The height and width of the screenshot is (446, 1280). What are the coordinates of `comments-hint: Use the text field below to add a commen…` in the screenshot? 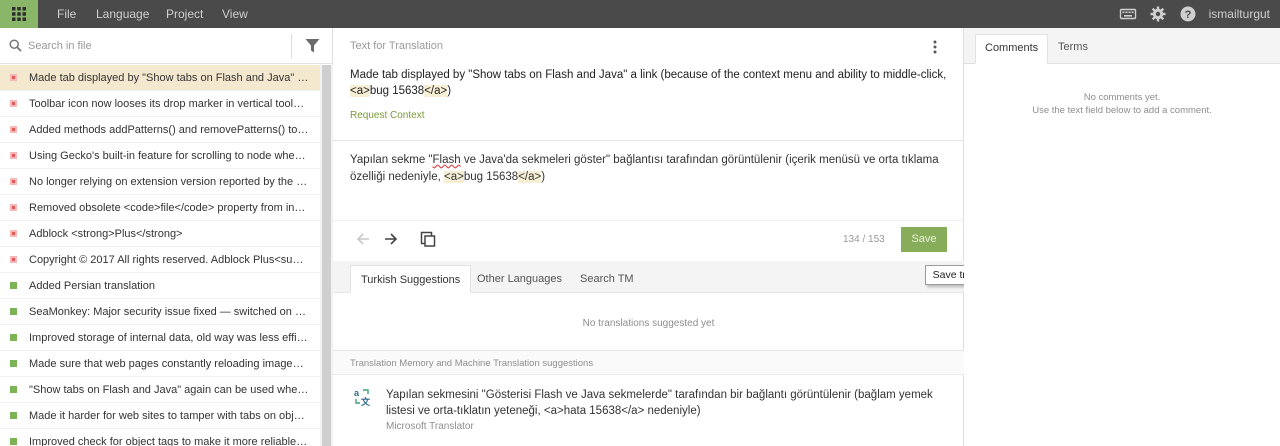 It's located at (1122, 110).